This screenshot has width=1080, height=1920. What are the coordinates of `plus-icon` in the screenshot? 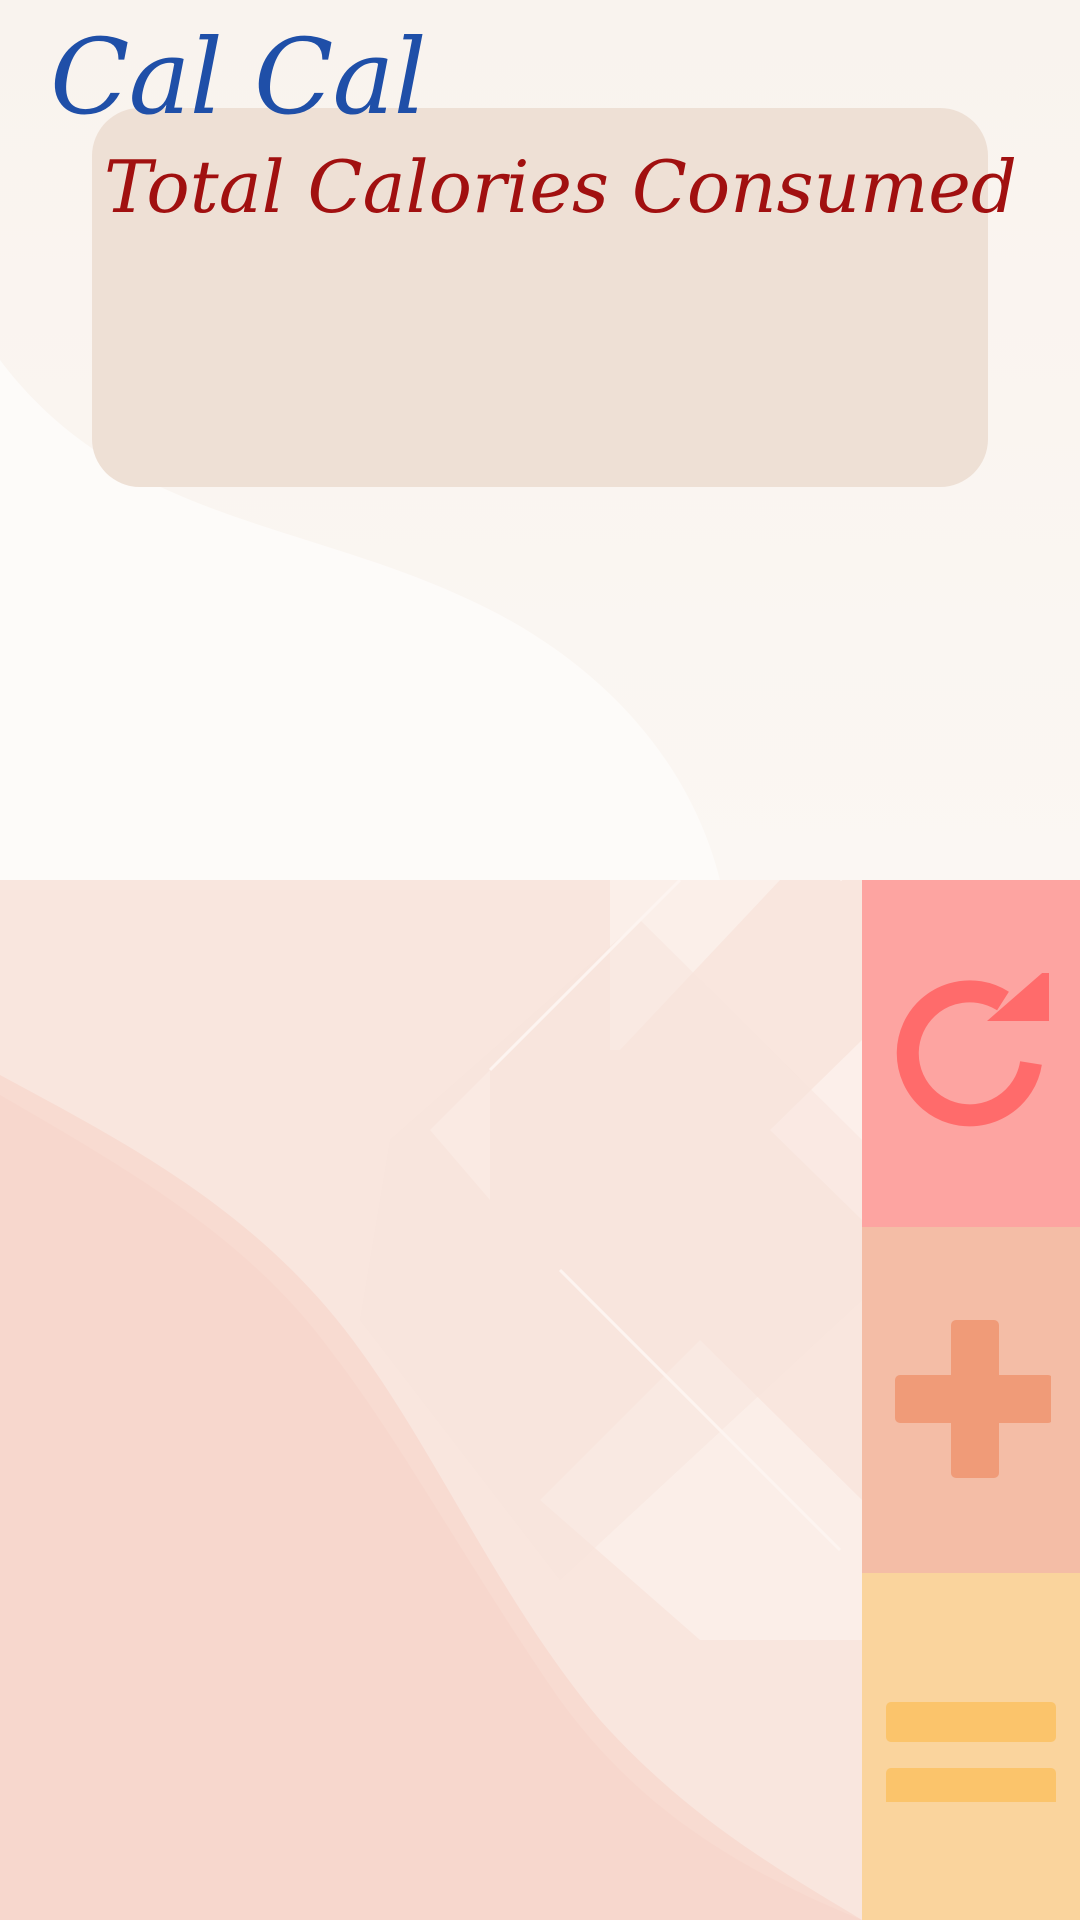 It's located at (973, 1398).